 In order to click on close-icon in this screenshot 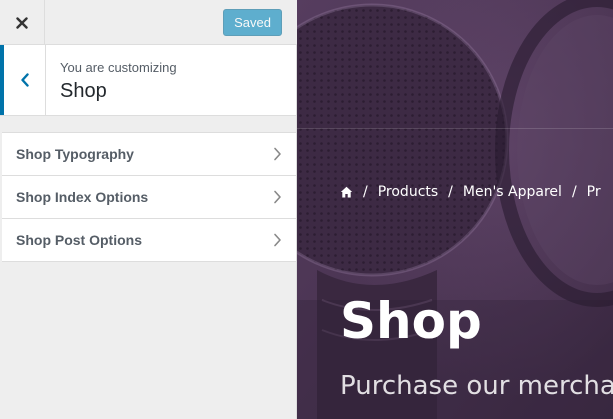, I will do `click(22, 22)`.